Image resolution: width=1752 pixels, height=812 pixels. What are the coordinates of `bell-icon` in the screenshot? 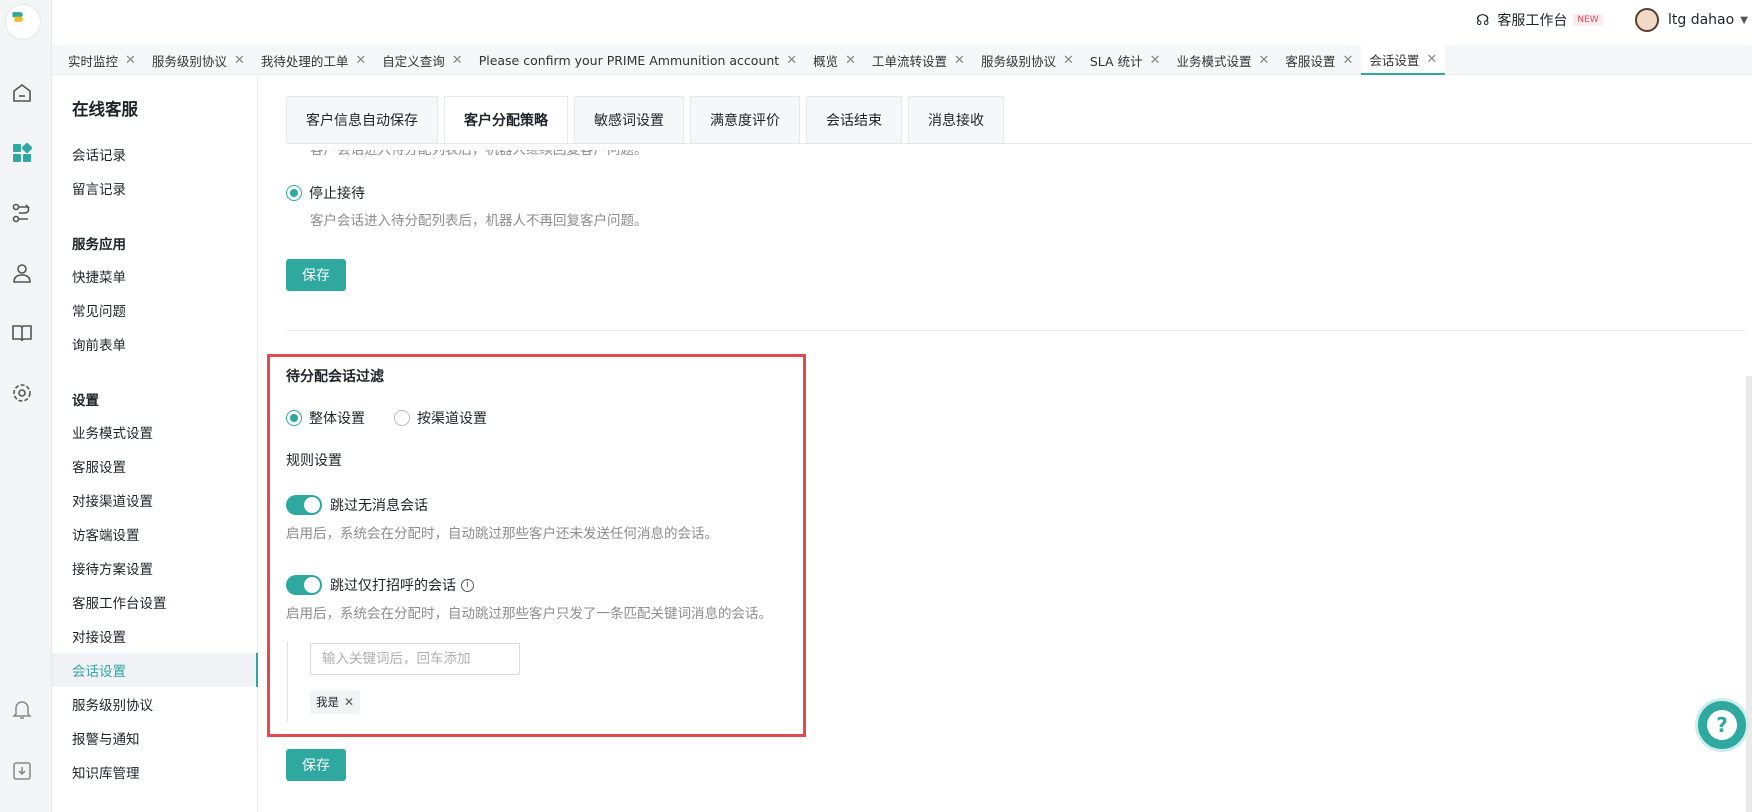 It's located at (22, 709).